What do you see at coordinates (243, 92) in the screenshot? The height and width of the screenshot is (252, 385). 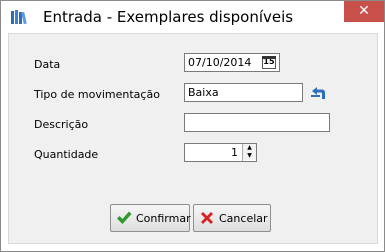 I see `tipo-movimentacao-field: Baixa` at bounding box center [243, 92].